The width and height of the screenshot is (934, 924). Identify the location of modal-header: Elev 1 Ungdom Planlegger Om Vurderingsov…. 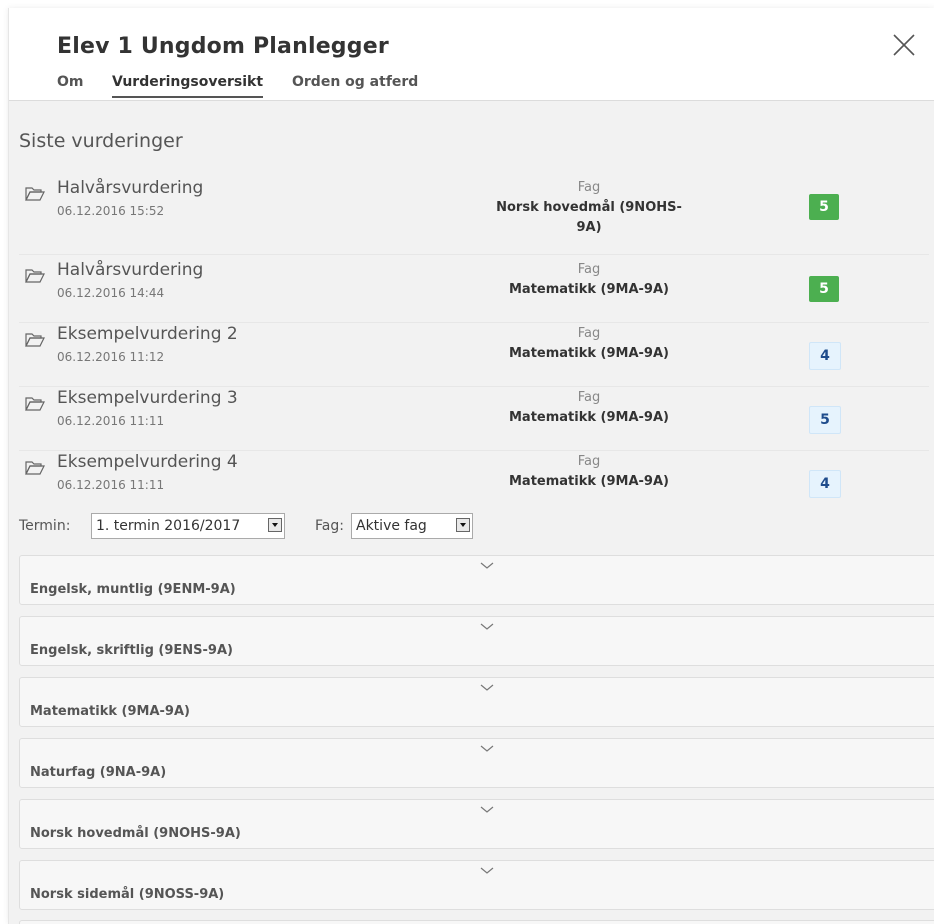
(471, 54).